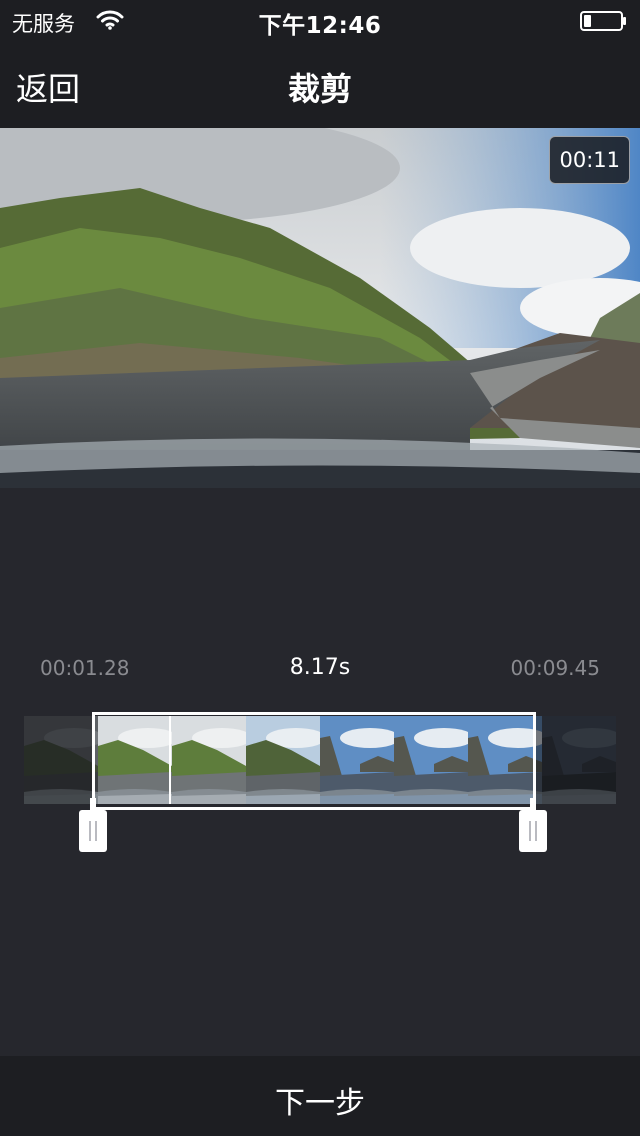 The height and width of the screenshot is (1136, 640). I want to click on dimmed-right-region, so click(576, 760).